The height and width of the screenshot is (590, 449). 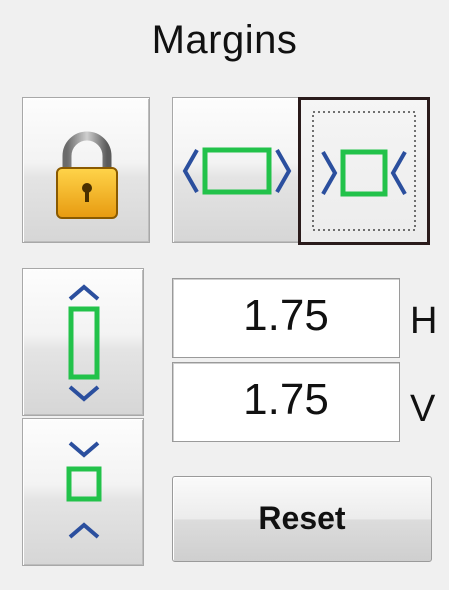 I want to click on shrink-horizontal-button, so click(x=364, y=171).